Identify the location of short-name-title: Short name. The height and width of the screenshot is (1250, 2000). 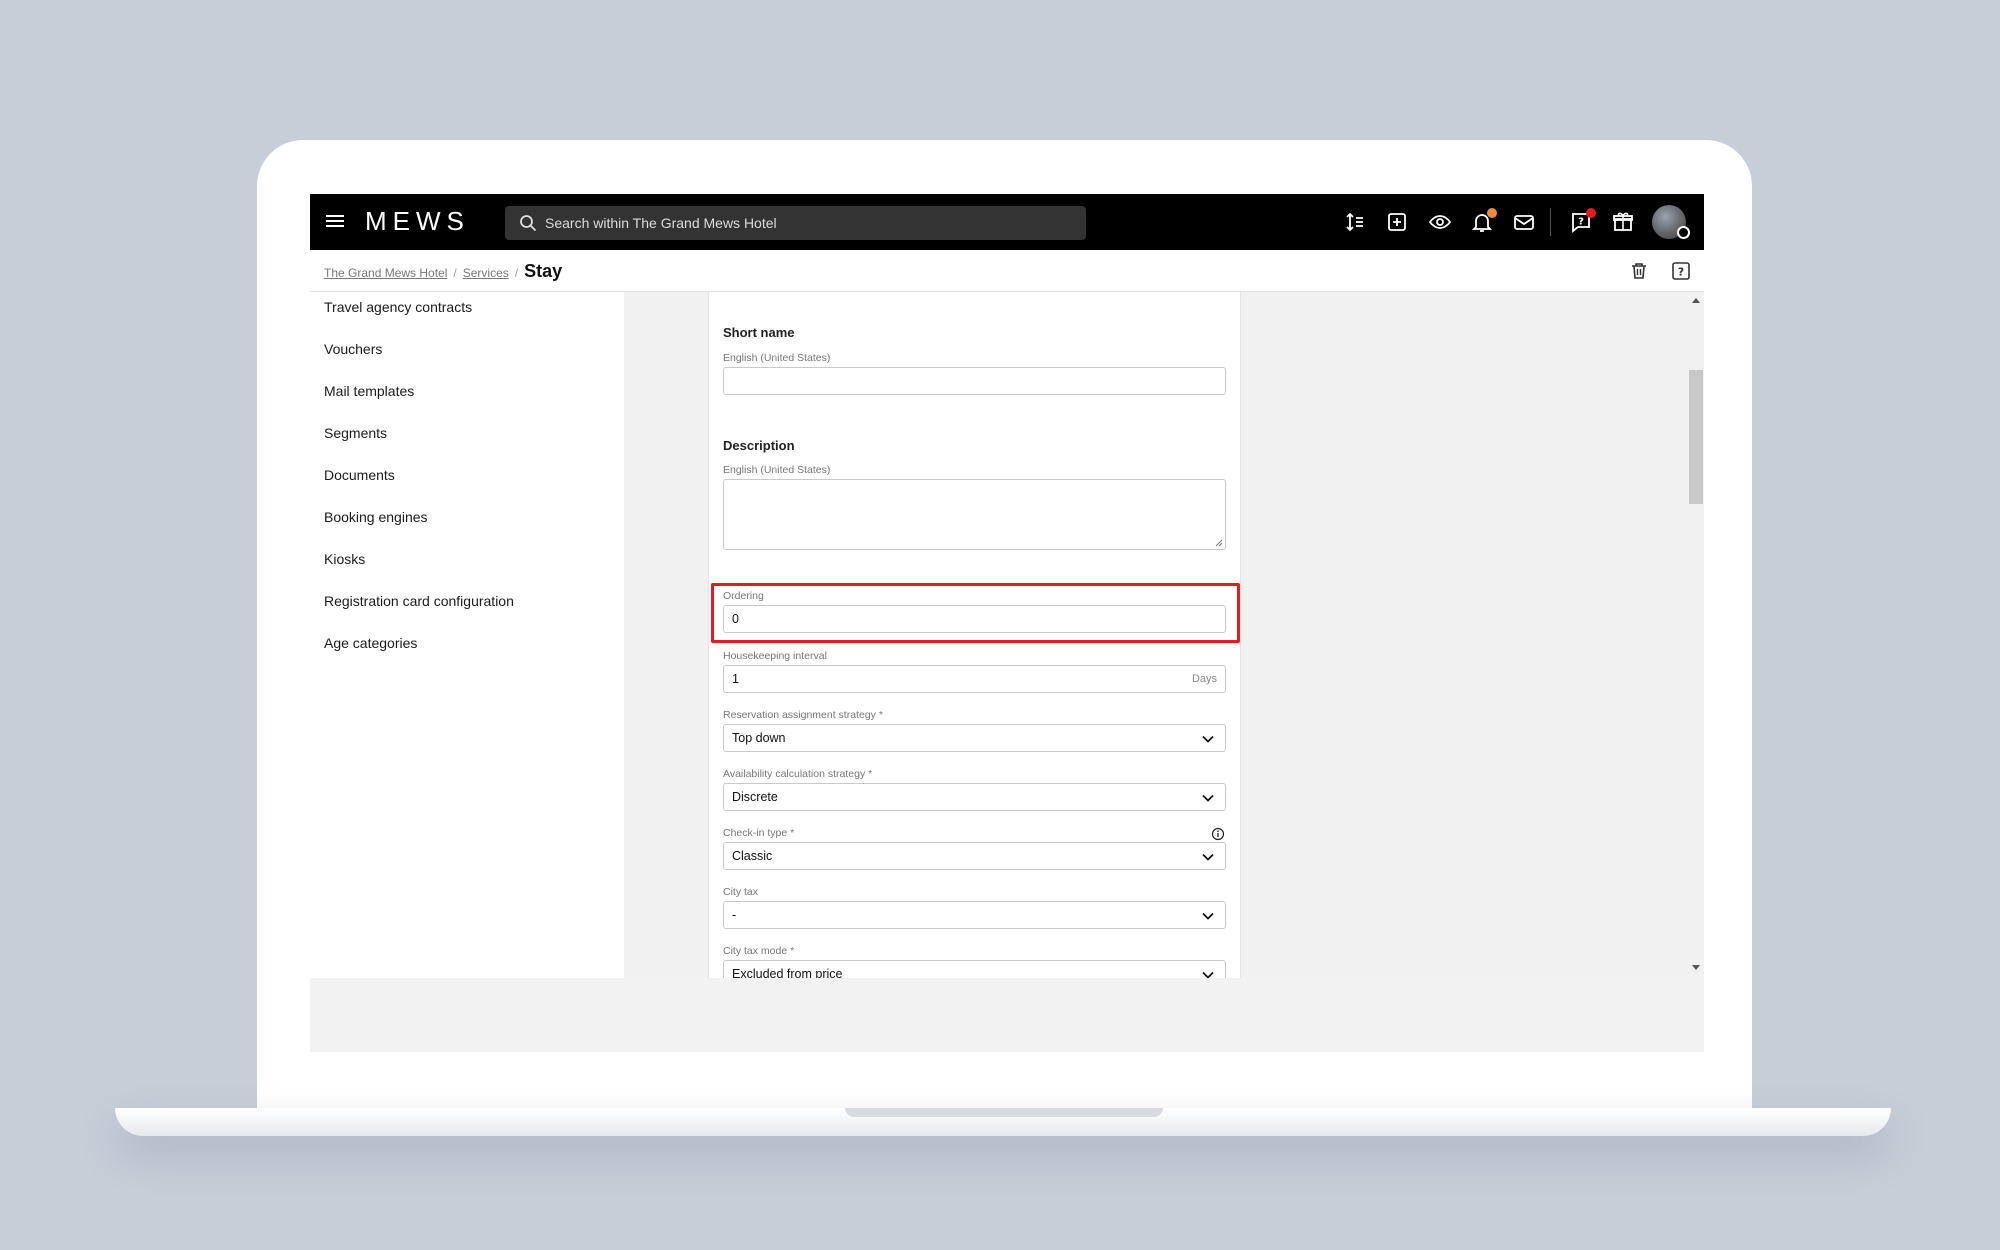
(759, 332).